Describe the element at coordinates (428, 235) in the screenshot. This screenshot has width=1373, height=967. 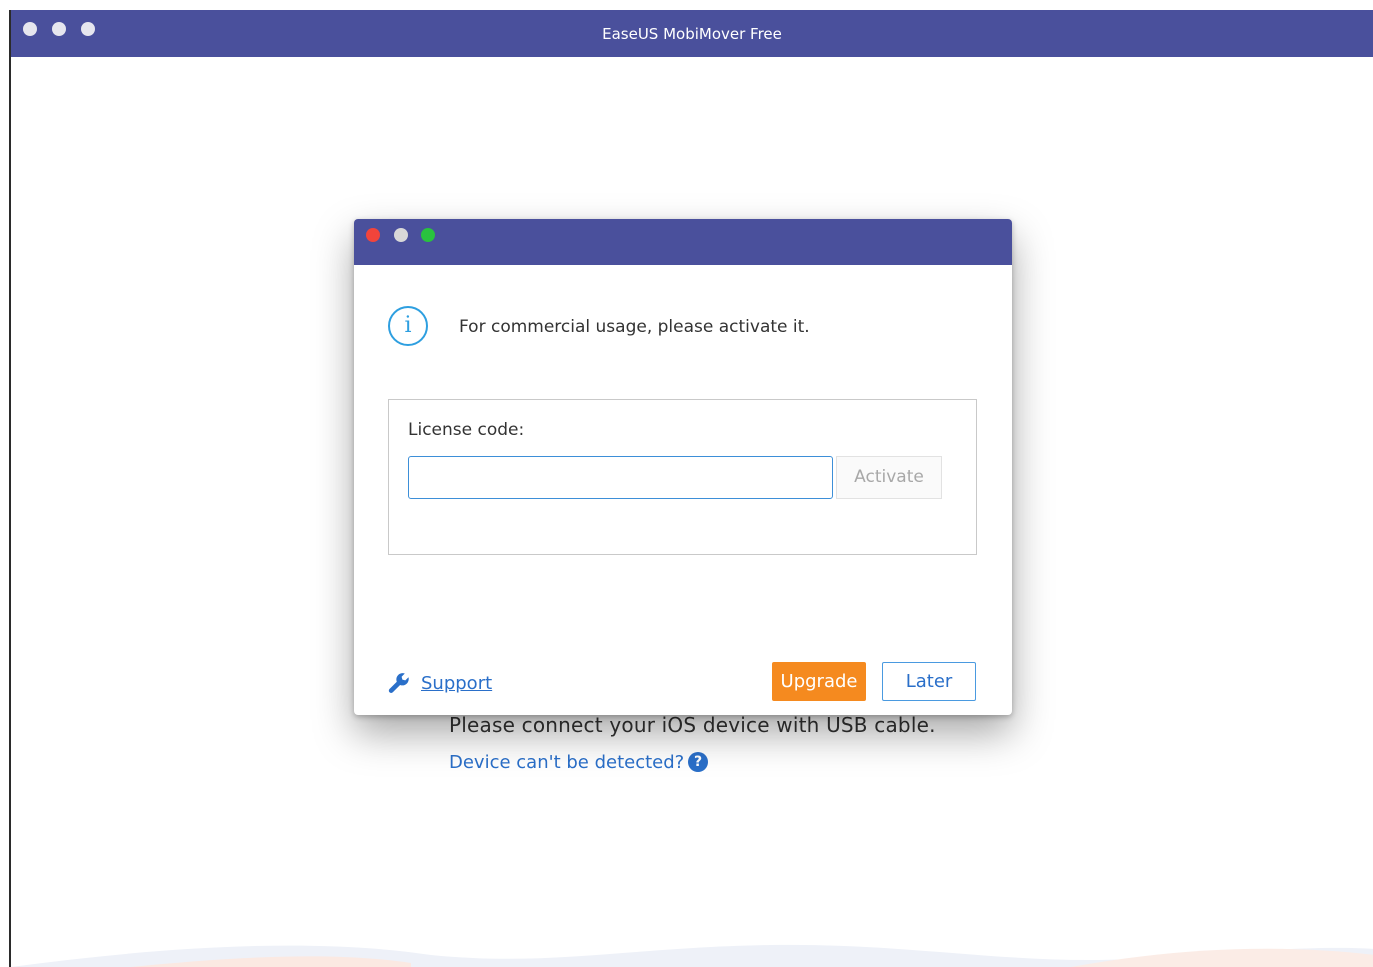
I see `dialog-zoom-button` at that location.